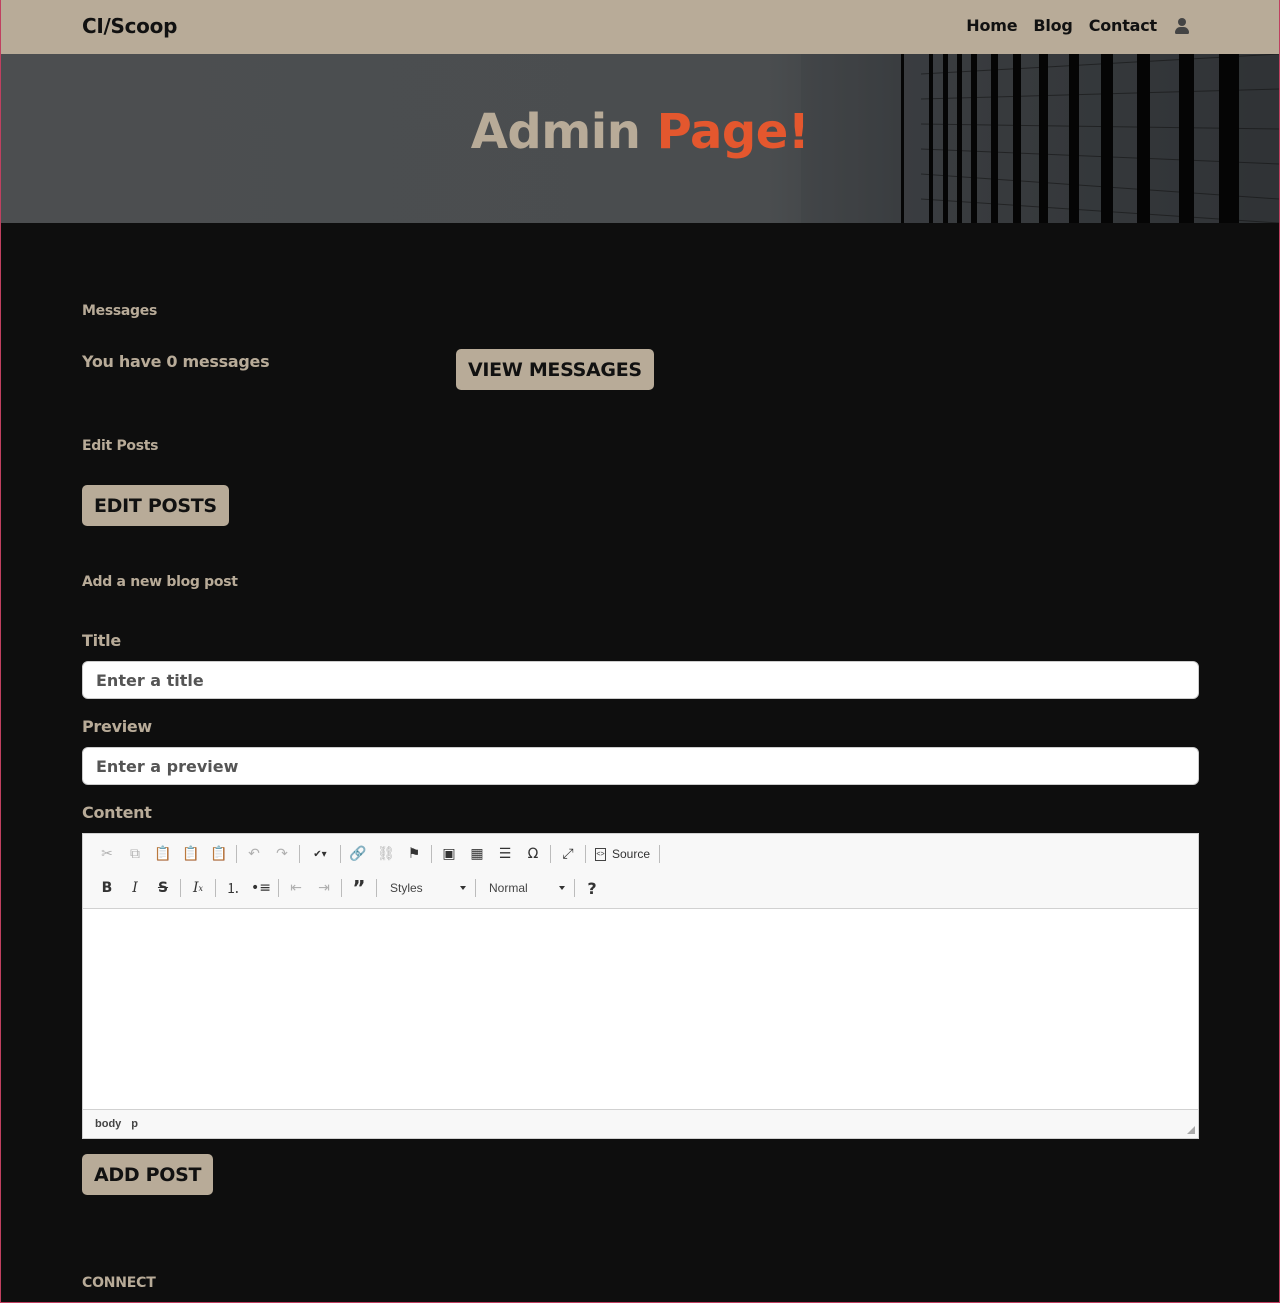  Describe the element at coordinates (600, 854) in the screenshot. I see `source-icon: <>` at that location.